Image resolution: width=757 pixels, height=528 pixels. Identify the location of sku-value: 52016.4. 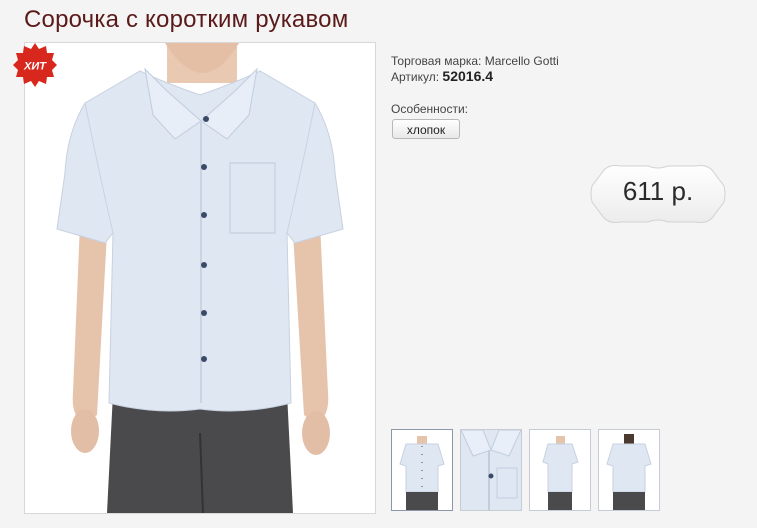
(468, 76).